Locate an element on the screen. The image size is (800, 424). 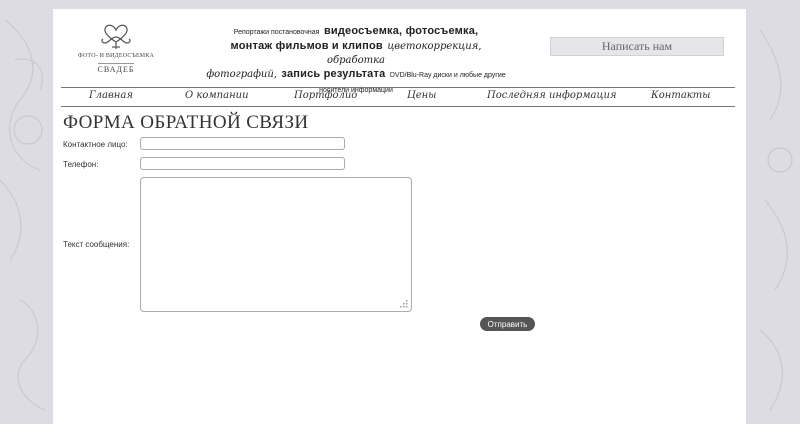
site-logo: ФОТО- И ВИДЕОСЪЕМКА СВАДЕБ is located at coordinates (116, 51).